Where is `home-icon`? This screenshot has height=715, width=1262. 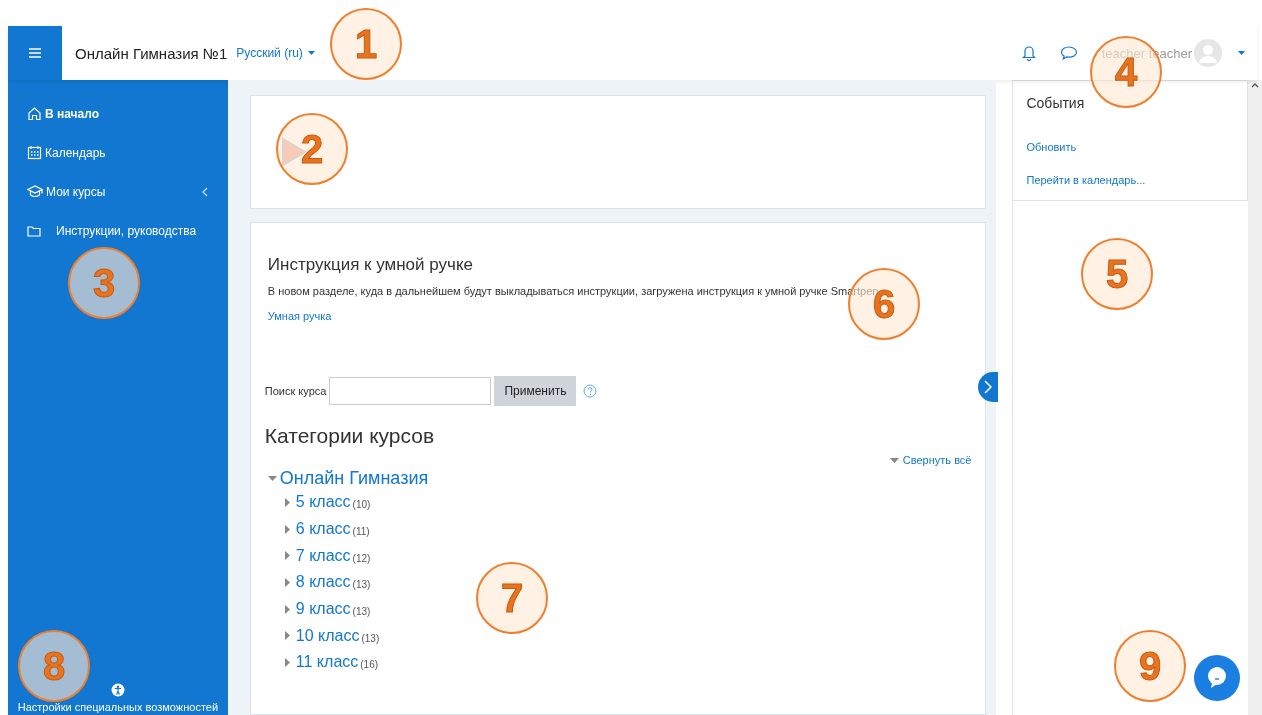
home-icon is located at coordinates (34, 113).